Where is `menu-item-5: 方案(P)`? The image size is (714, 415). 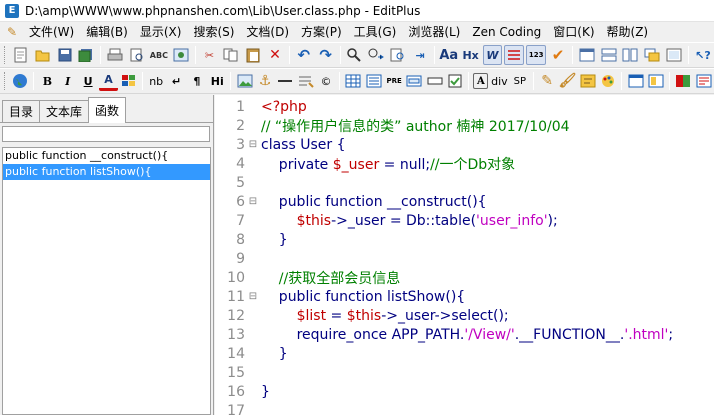 menu-item-5: 方案(P) is located at coordinates (321, 32).